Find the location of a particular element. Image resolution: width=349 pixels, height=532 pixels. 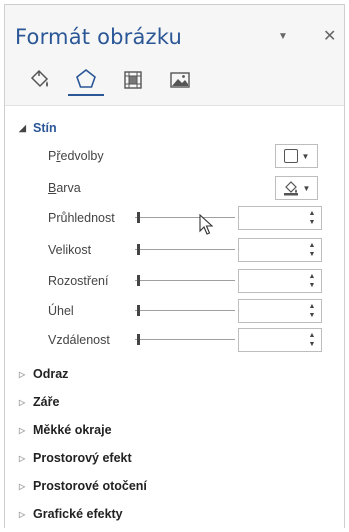

close-icon: ✕ is located at coordinates (329, 36).